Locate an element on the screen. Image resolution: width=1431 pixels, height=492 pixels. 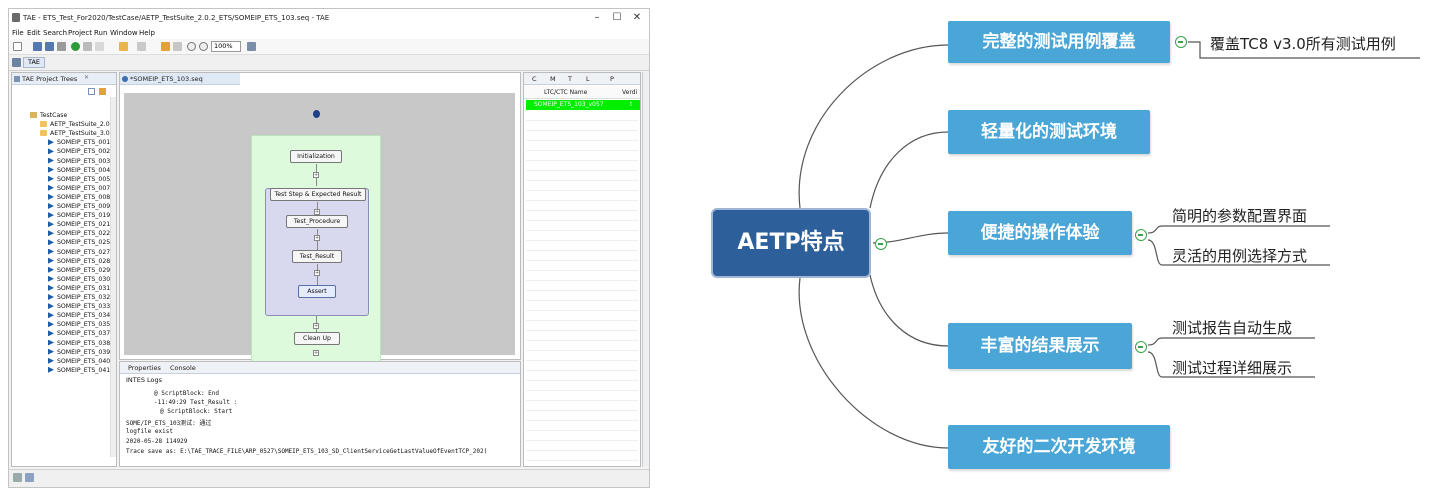
branch-dev-environment: 友好的二次开发环境 is located at coordinates (1059, 447).